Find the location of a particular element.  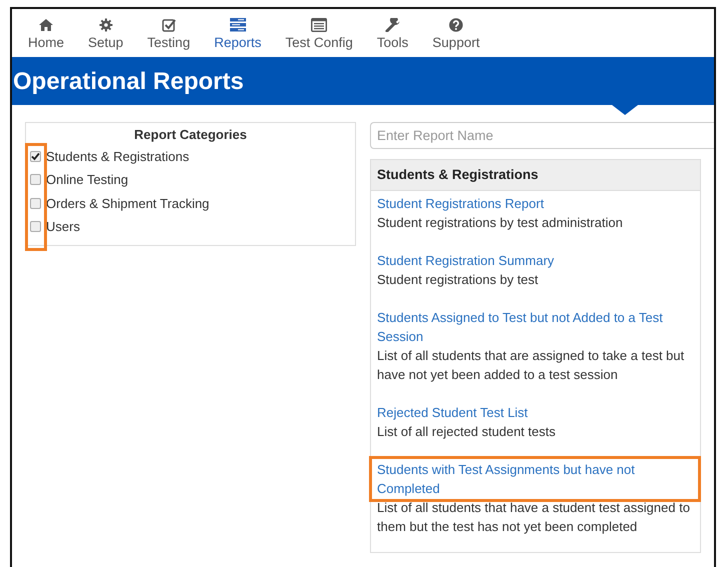

checkbox-label: Orders & Shipment Tracking is located at coordinates (128, 203).